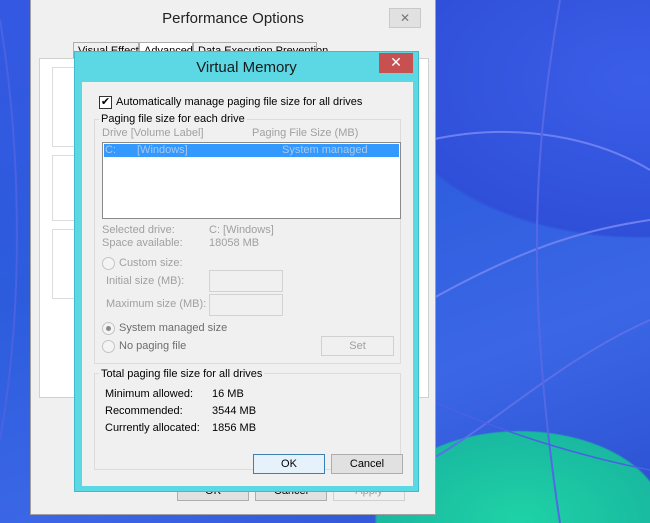 The height and width of the screenshot is (523, 650). Describe the element at coordinates (182, 374) in the screenshot. I see `total-group-title: Total paging file size for all drives` at that location.